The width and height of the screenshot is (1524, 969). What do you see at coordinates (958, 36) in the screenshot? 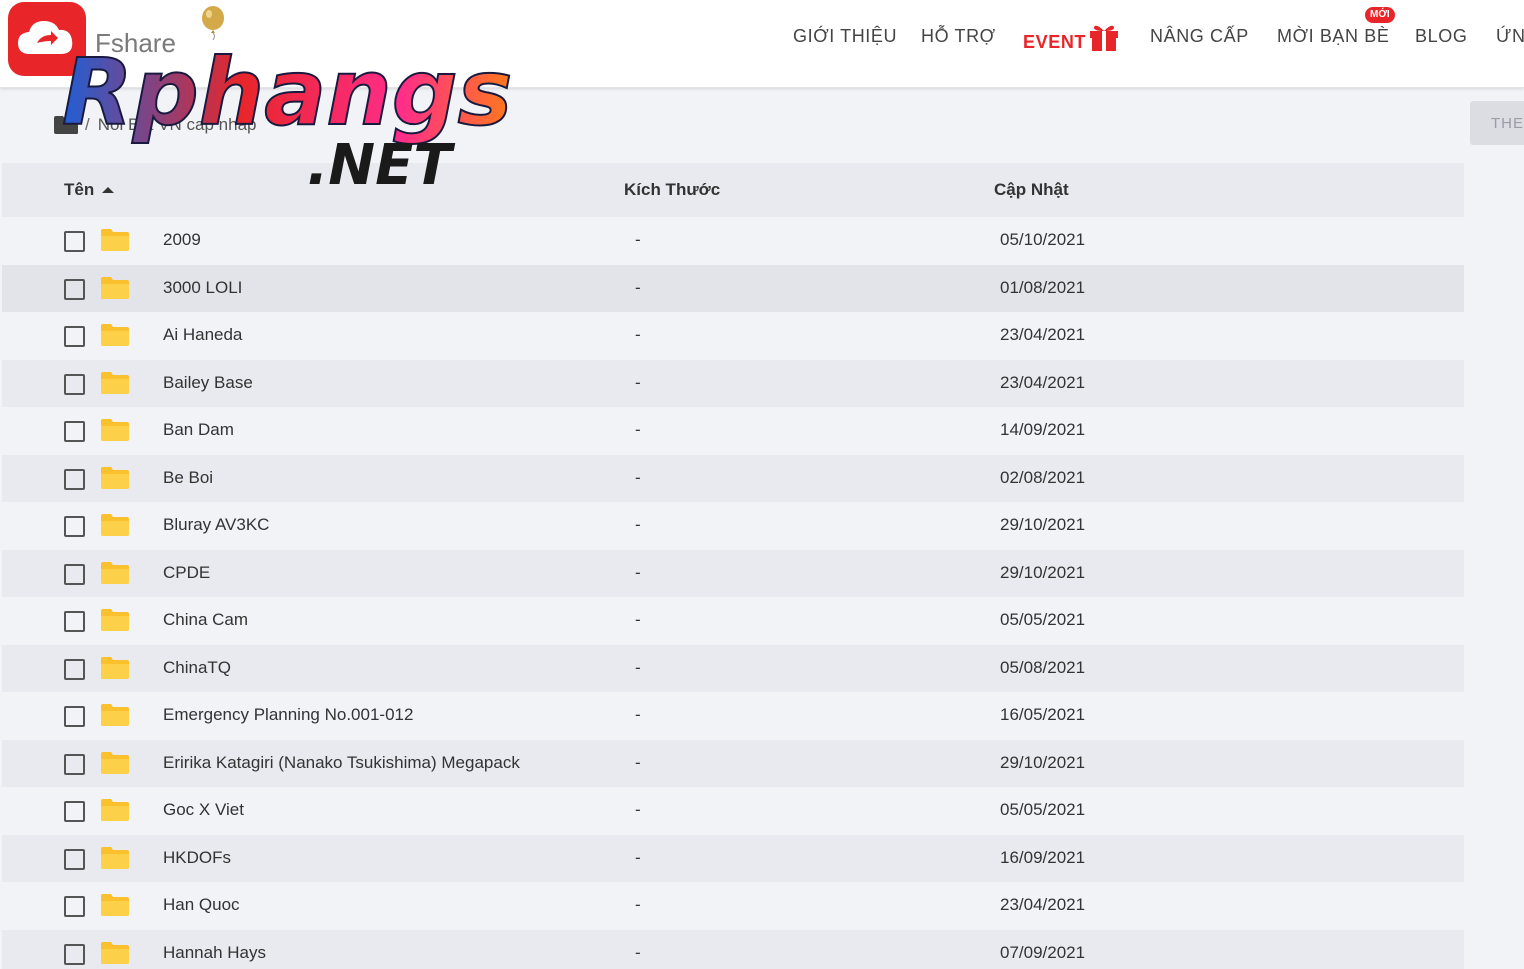
I see `nav-ho-tro: HỖ TRỢ` at bounding box center [958, 36].